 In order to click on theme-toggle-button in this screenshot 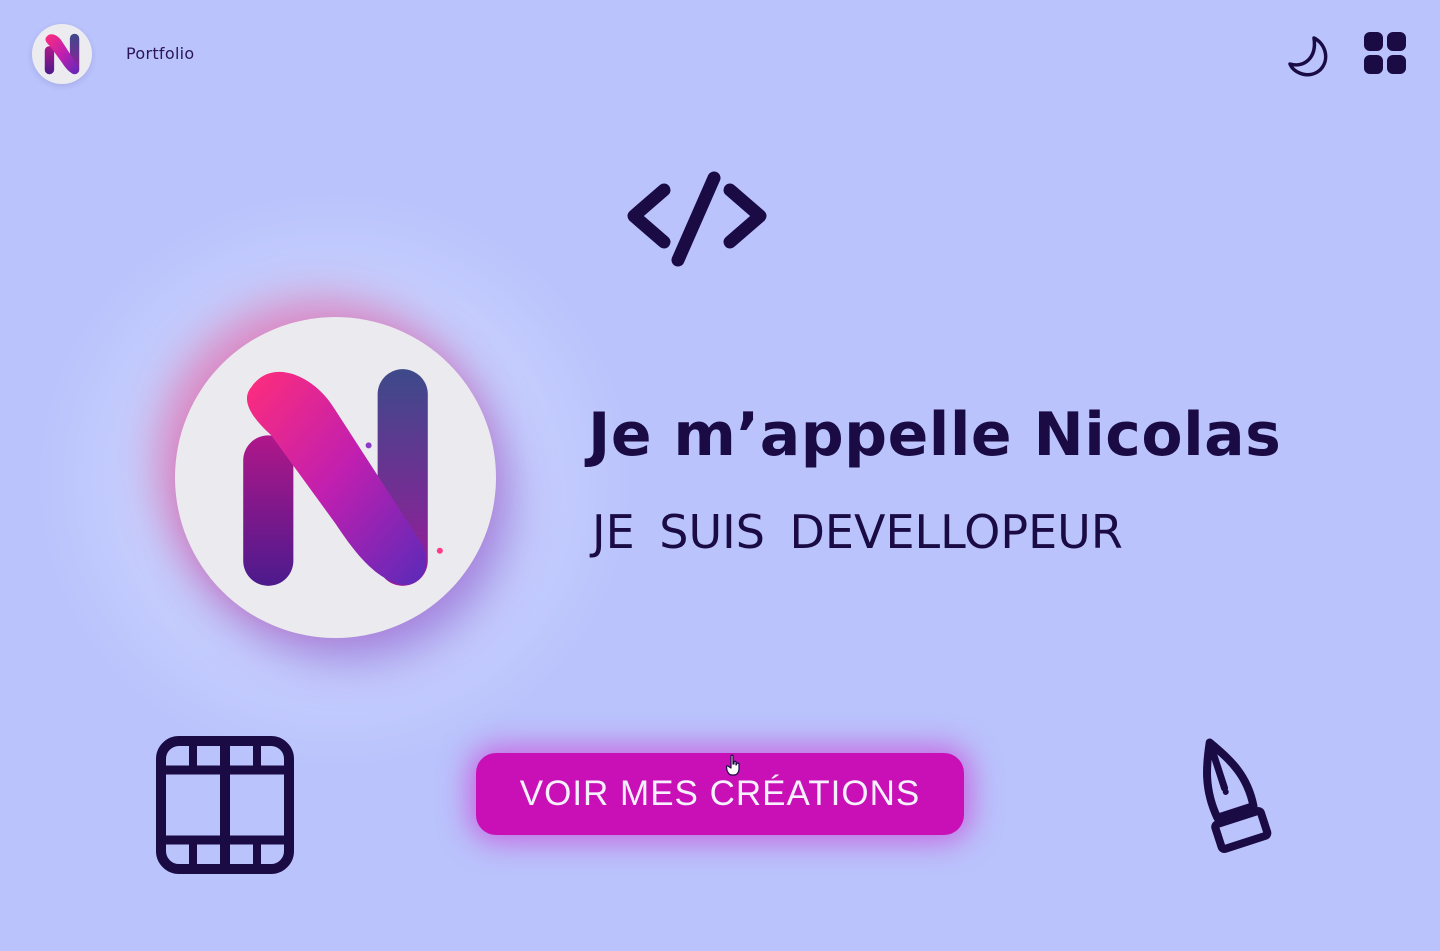, I will do `click(1309, 55)`.